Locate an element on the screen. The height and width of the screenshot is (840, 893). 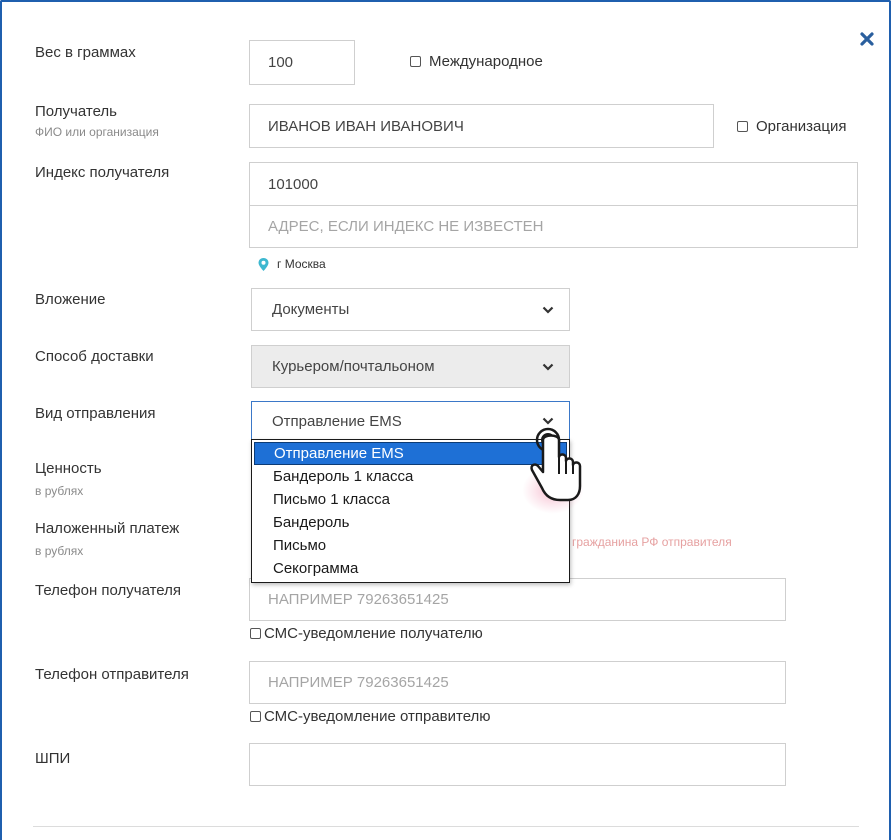
value-label: Ценность is located at coordinates (68, 468).